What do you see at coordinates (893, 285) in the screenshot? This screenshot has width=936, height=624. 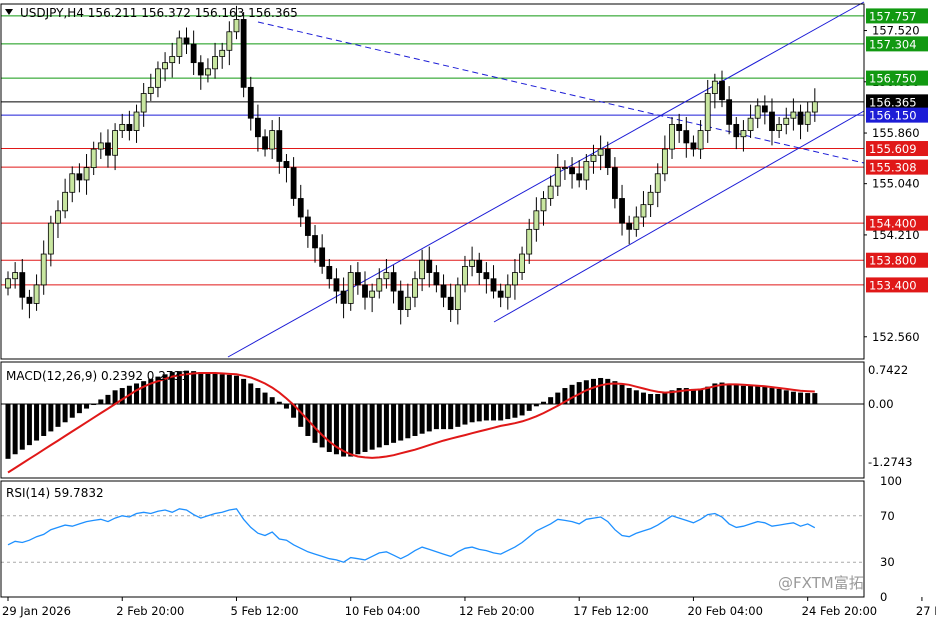 I see `price-tag-label: 153.400` at bounding box center [893, 285].